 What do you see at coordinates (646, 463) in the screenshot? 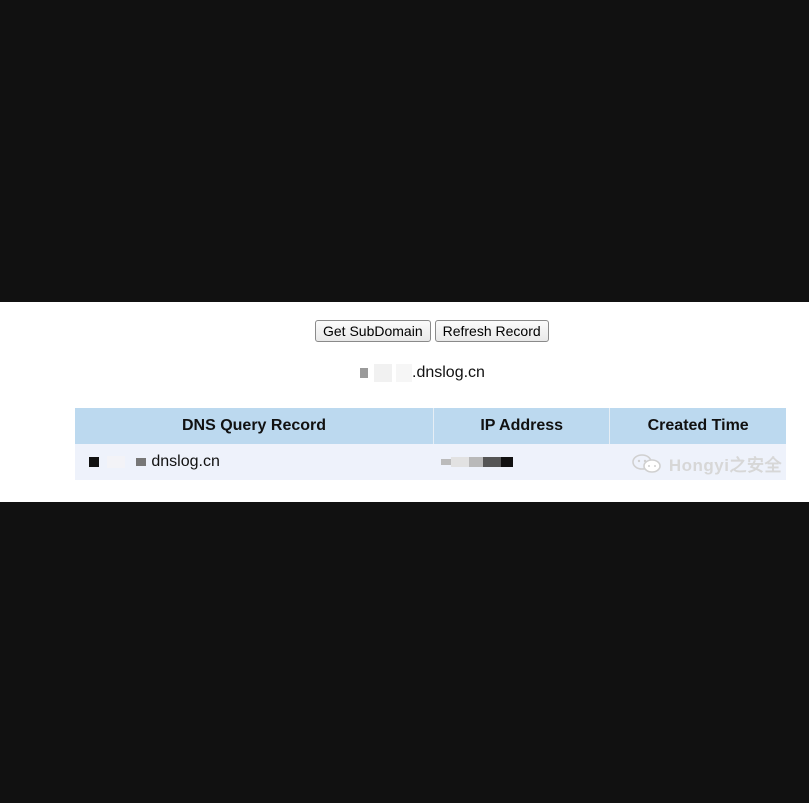
I see `wechat-icon` at bounding box center [646, 463].